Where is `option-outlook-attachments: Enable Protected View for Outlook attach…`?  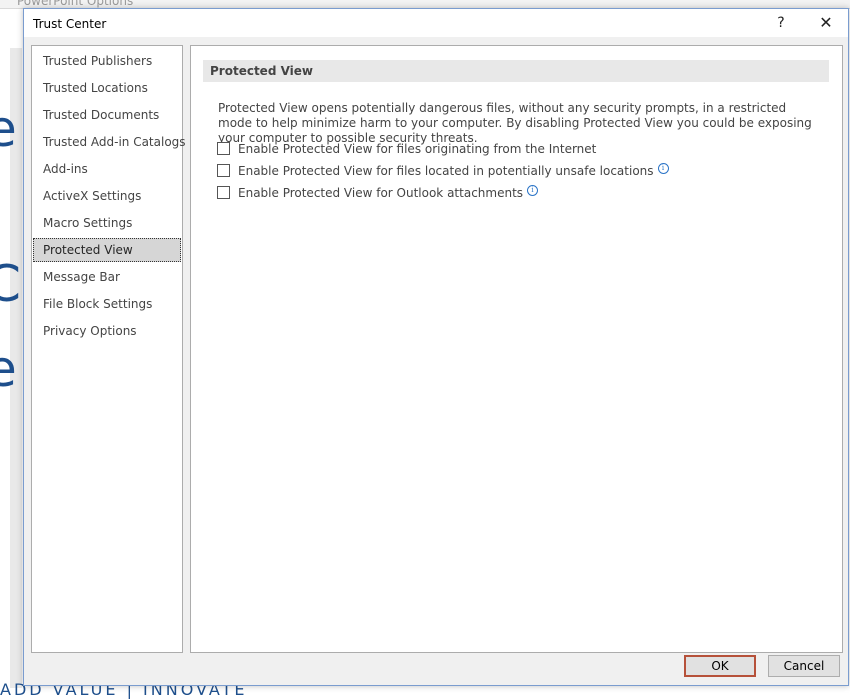
option-outlook-attachments: Enable Protected View for Outlook attach… is located at coordinates (378, 193).